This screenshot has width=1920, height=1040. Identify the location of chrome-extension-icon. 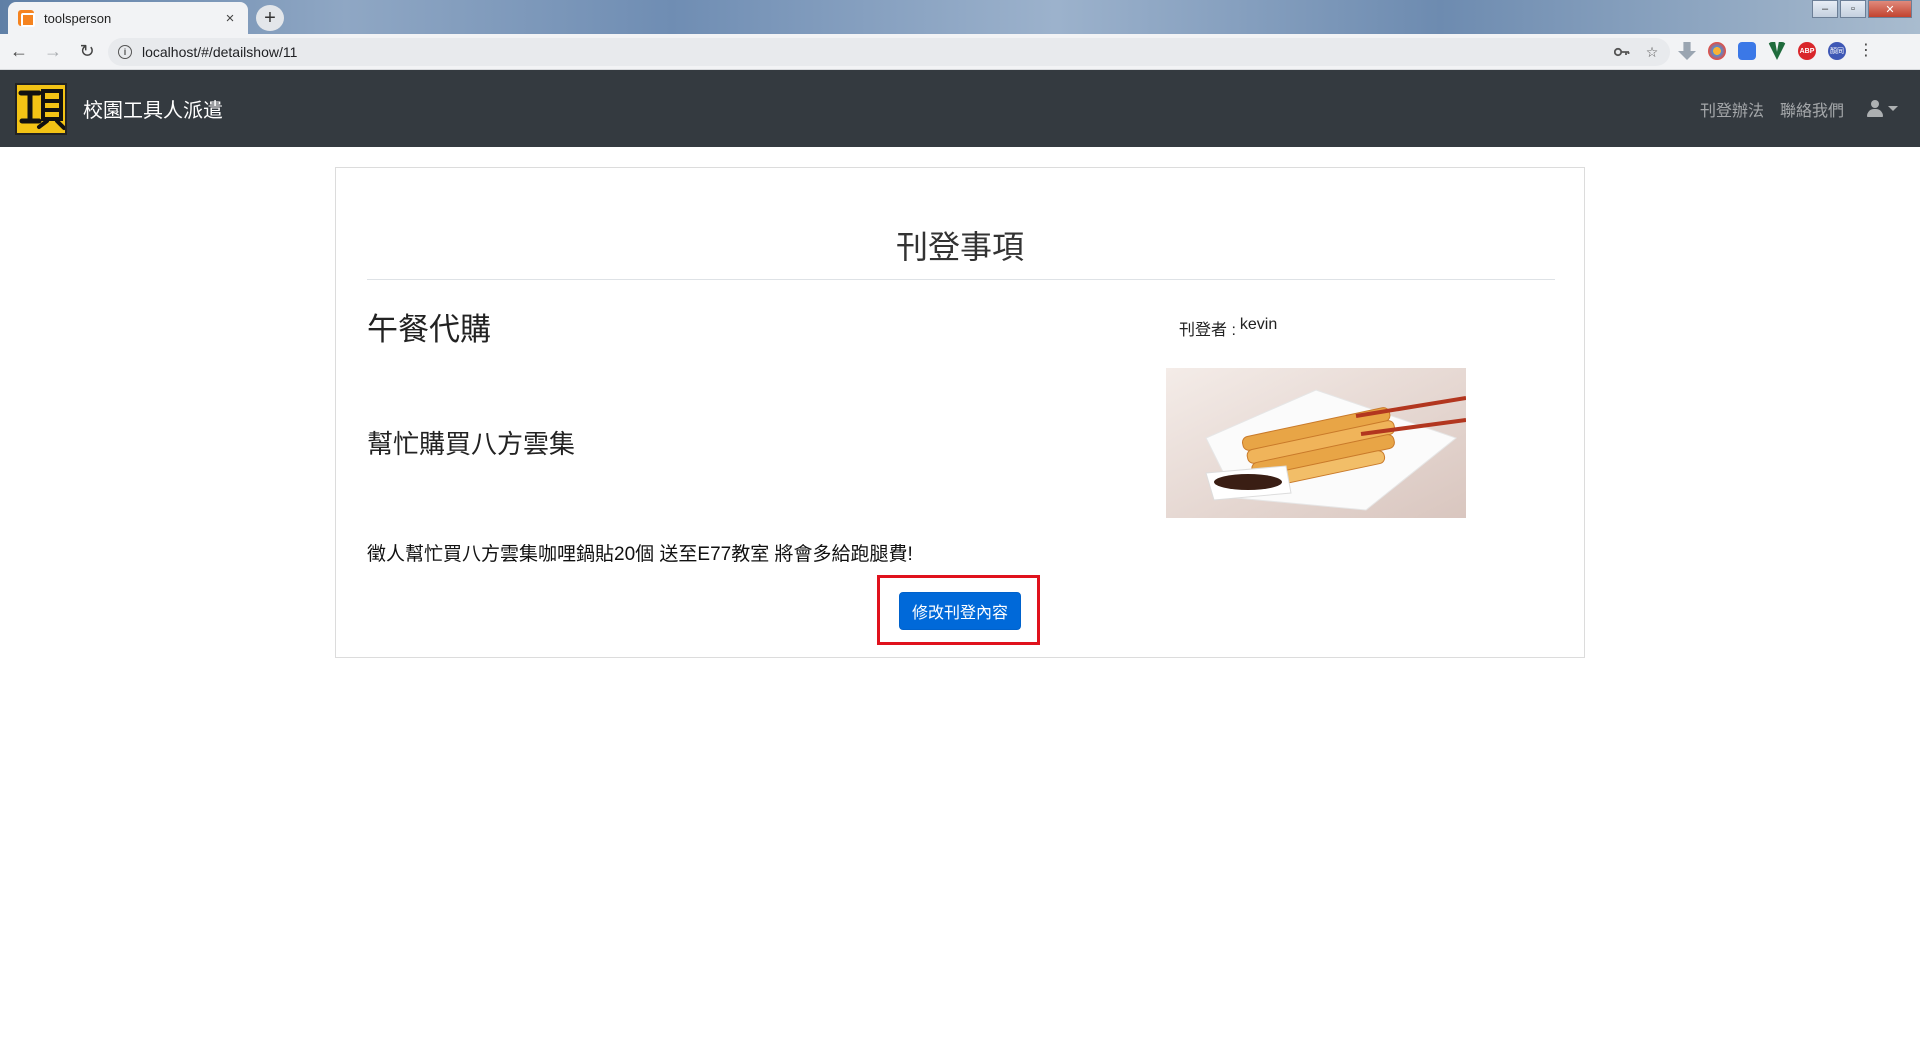
(1717, 51).